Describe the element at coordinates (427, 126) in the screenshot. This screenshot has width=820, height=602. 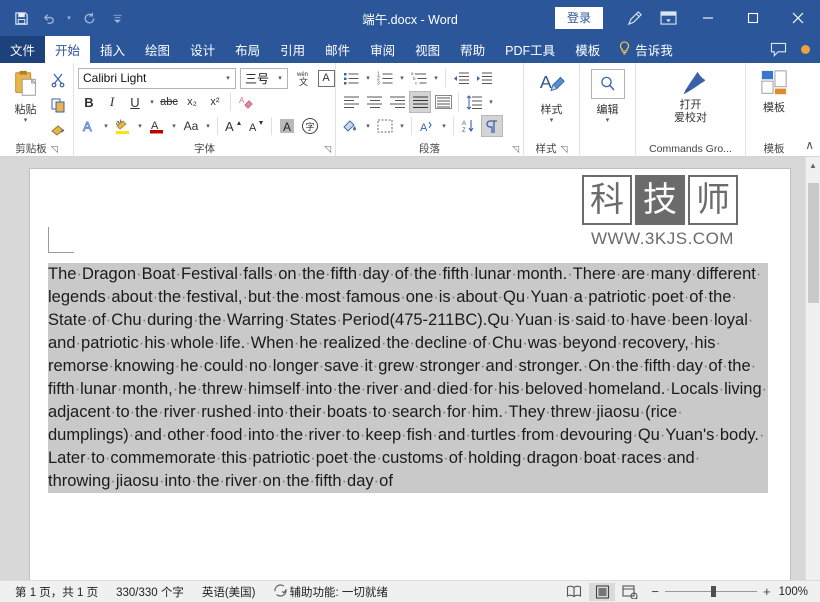
I see `asian-layout-button: A` at that location.